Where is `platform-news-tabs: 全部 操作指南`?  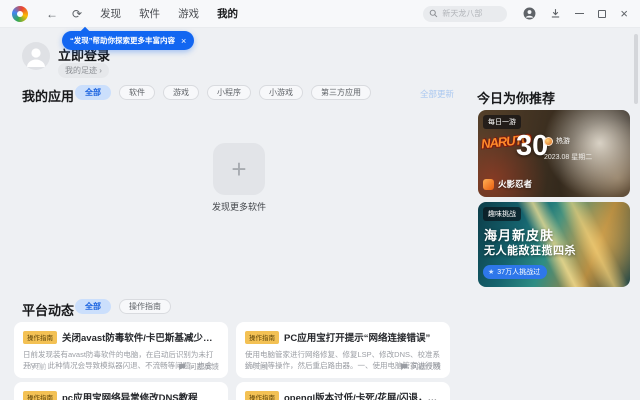 platform-news-tabs: 全部 操作指南 is located at coordinates (123, 306).